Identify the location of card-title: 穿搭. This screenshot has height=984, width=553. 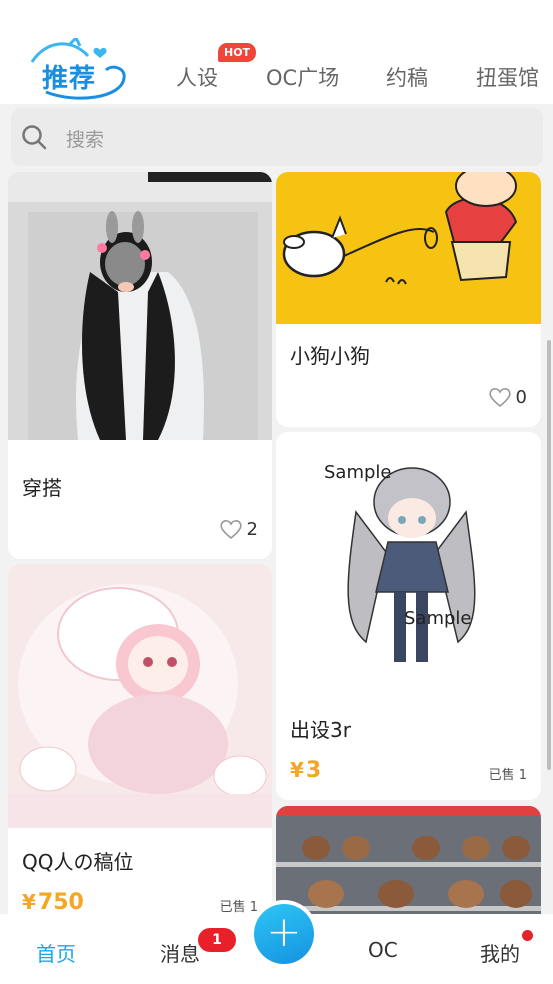
(42, 488).